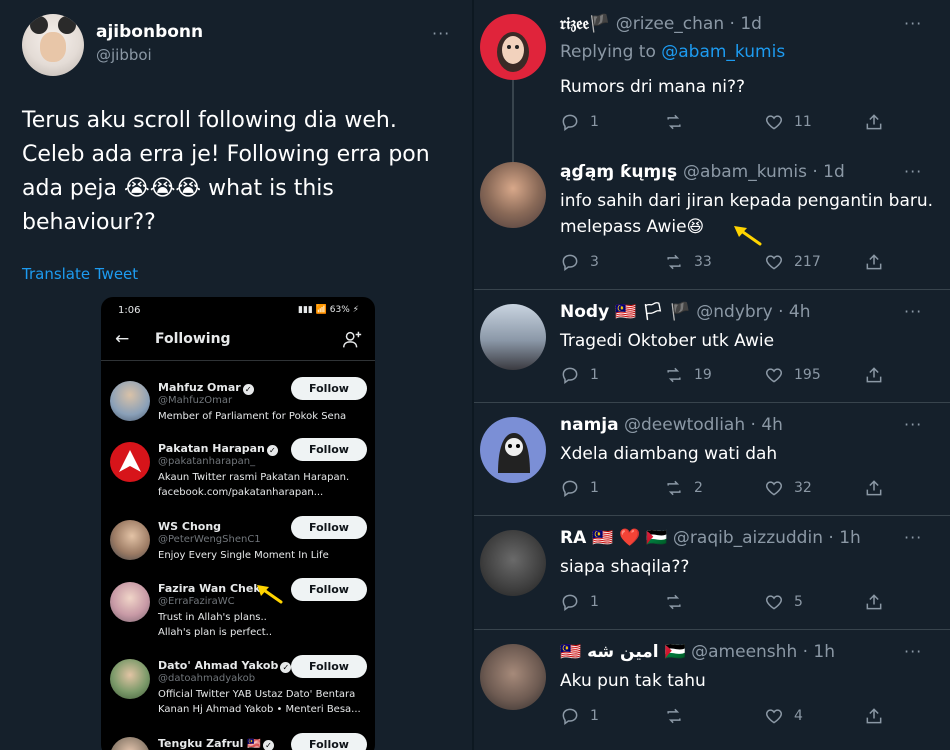 This screenshot has width=950, height=750. Describe the element at coordinates (225, 666) in the screenshot. I see `account-name: Dato' Ahmad Yakob ✓` at that location.